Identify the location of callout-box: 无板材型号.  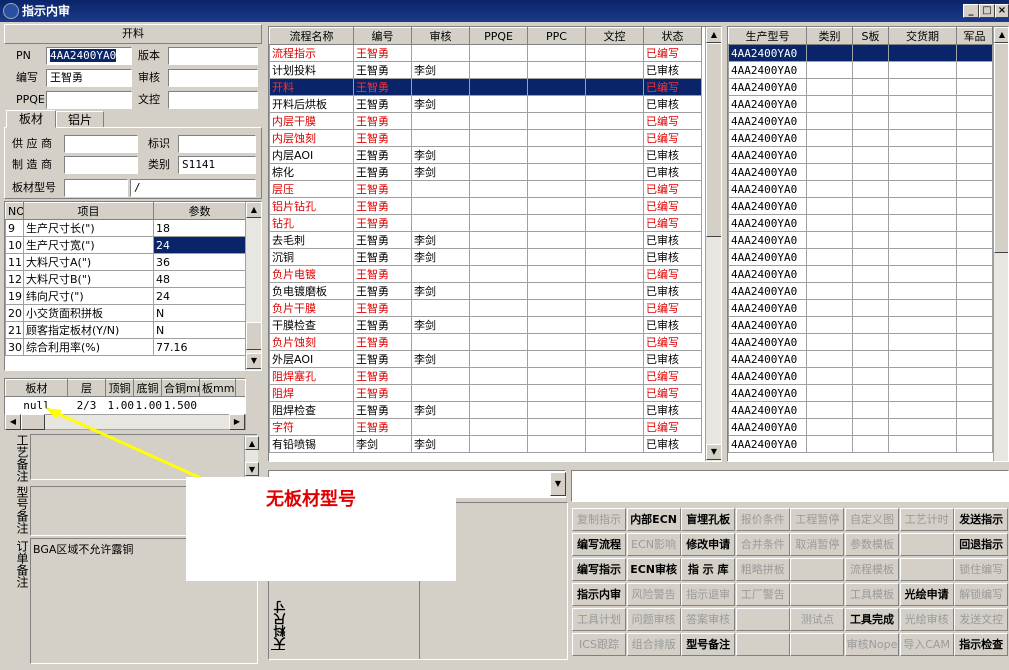
(321, 529).